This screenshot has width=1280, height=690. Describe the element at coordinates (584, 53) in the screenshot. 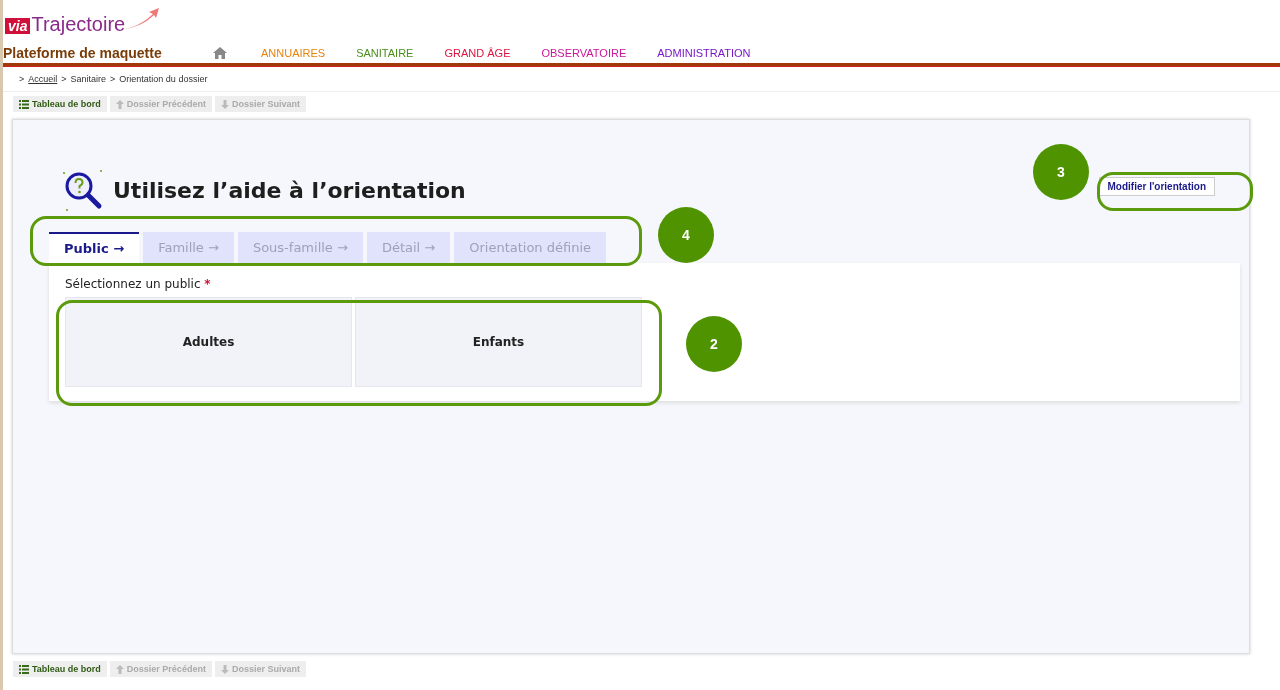

I see `nav-link: OBSERVATOIRE` at that location.